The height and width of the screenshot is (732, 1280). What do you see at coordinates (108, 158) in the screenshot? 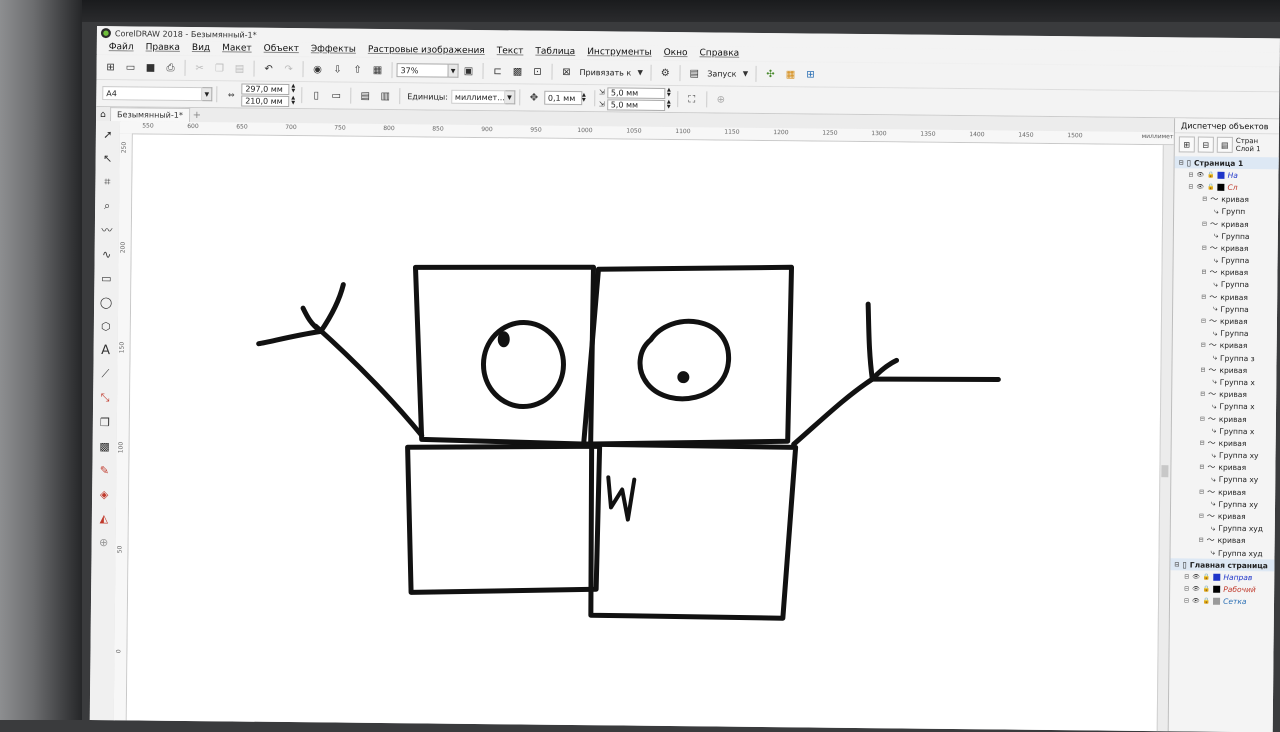
I see `shape-tool-icon: ↖` at bounding box center [108, 158].